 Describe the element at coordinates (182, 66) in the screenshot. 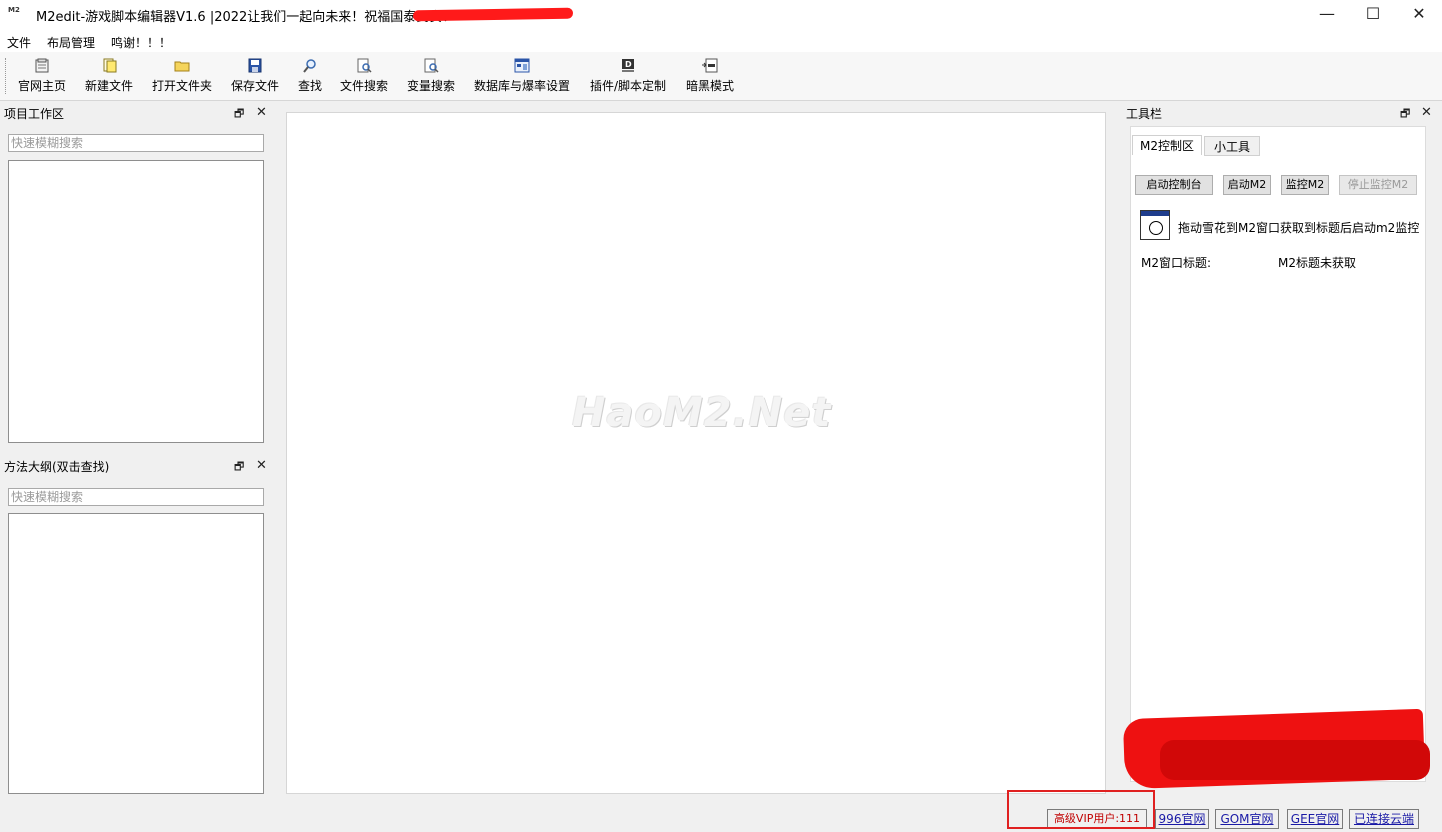

I see `open-folder-icon` at that location.